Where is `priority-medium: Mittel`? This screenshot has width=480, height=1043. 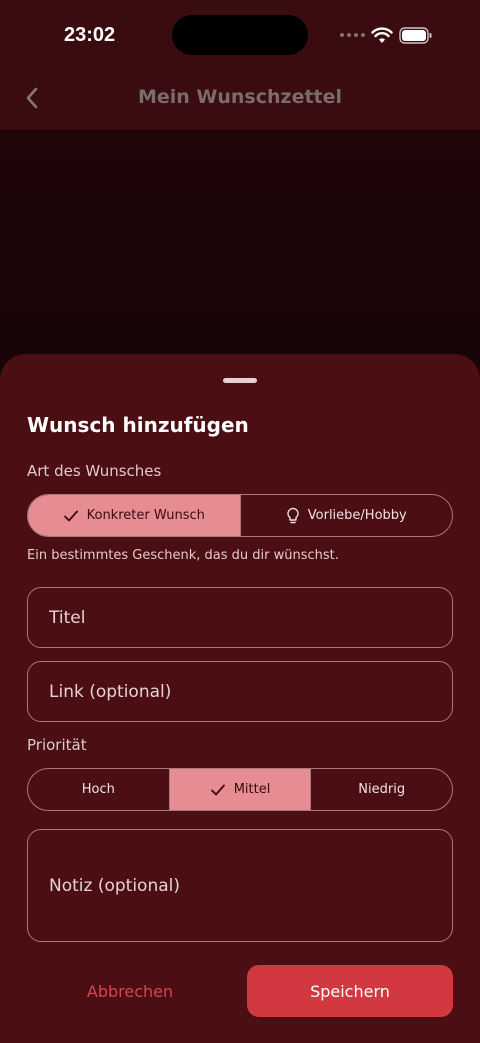
priority-medium: Mittel is located at coordinates (240, 789).